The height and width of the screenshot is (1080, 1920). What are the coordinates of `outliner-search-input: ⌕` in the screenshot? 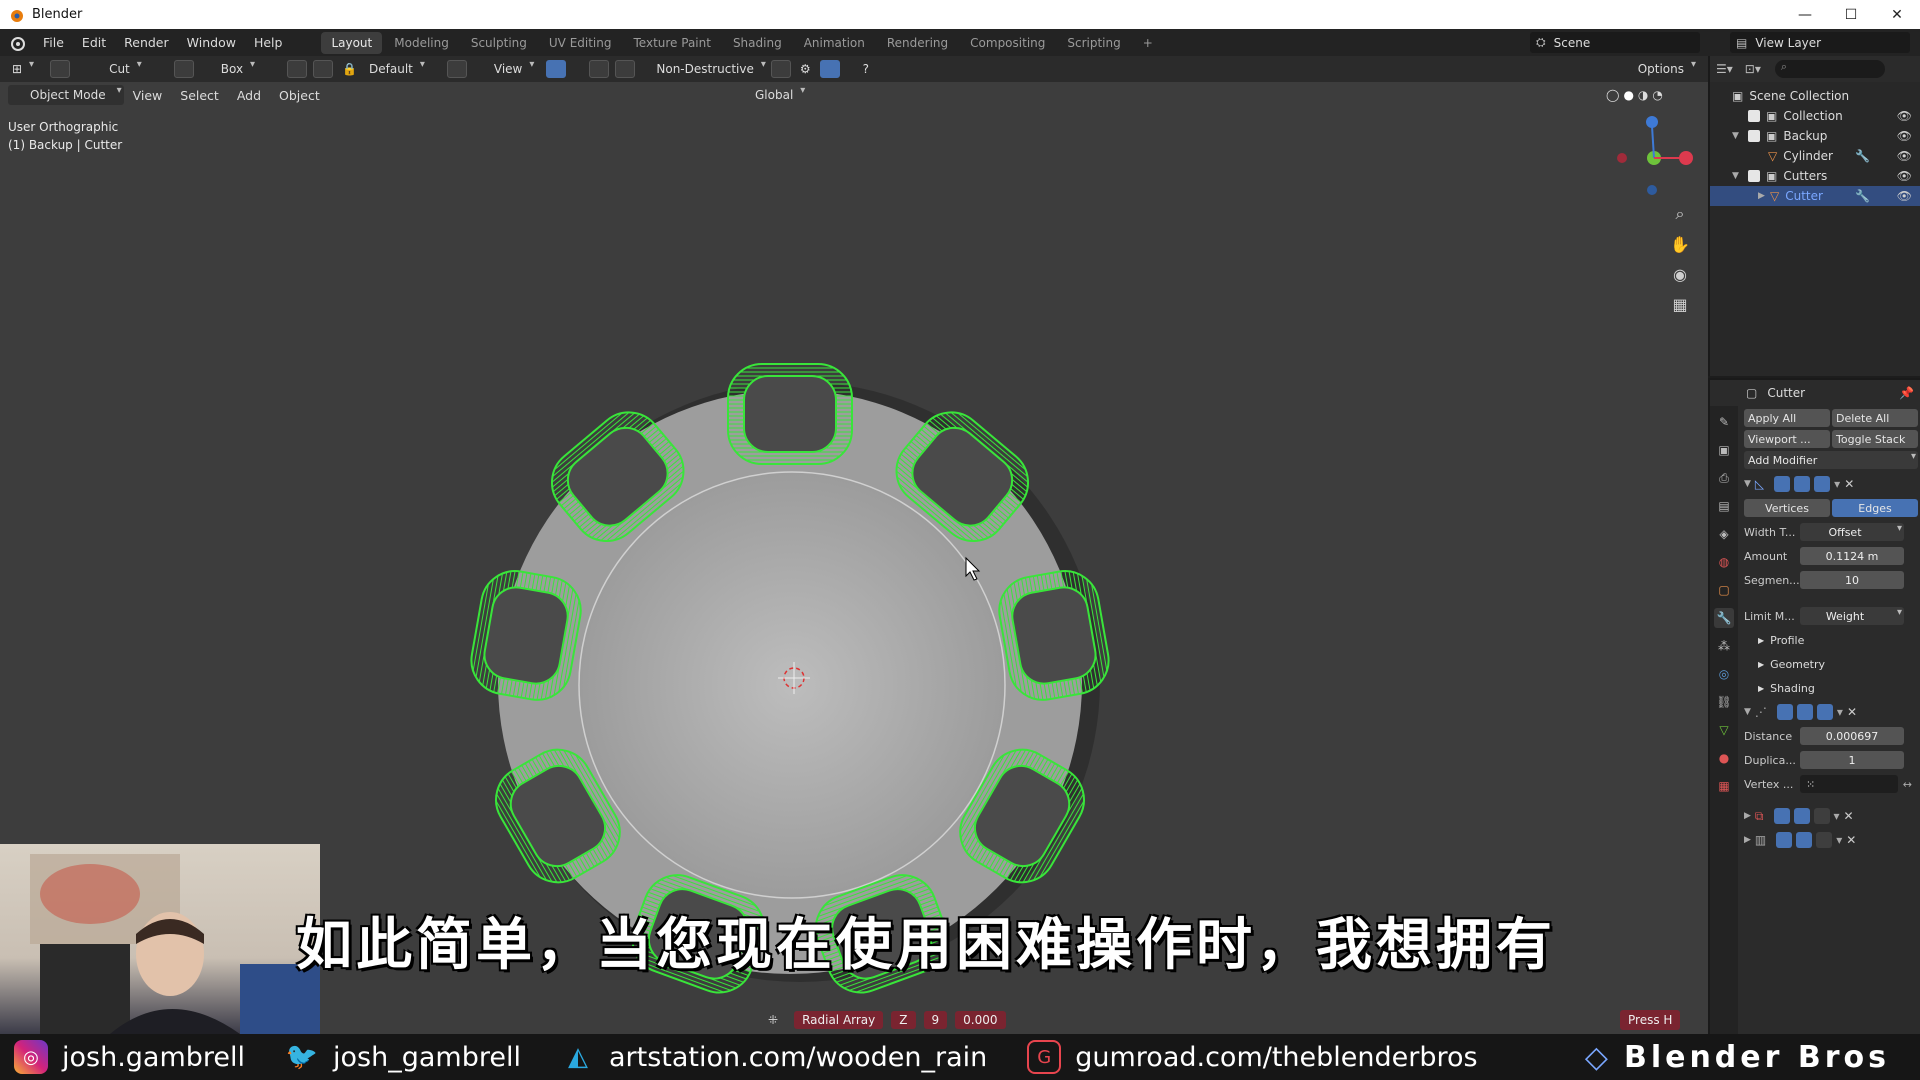 It's located at (1829, 69).